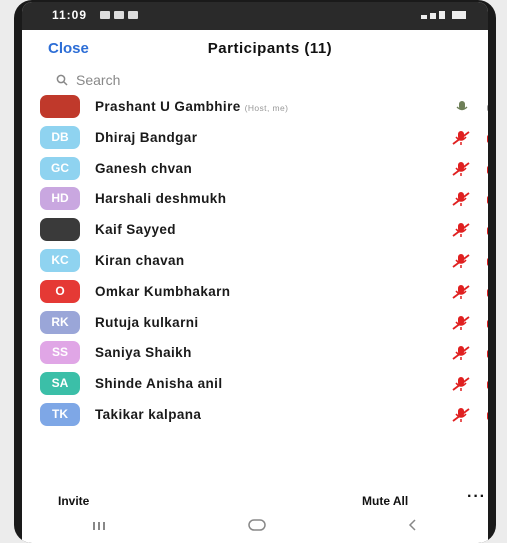 The width and height of the screenshot is (507, 543). I want to click on recents-icon, so click(99, 525).